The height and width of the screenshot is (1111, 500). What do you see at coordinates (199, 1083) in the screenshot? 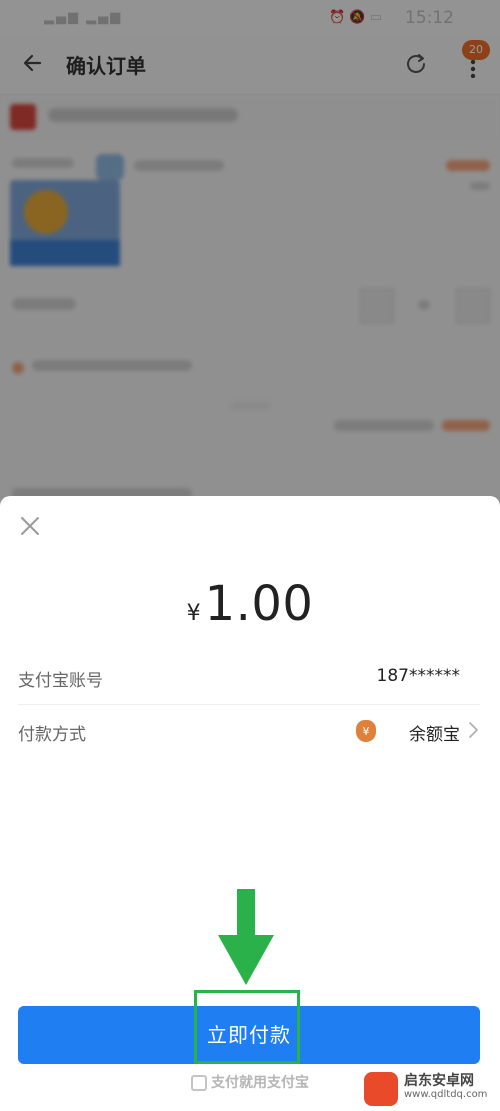
I see `alipay-icon` at bounding box center [199, 1083].